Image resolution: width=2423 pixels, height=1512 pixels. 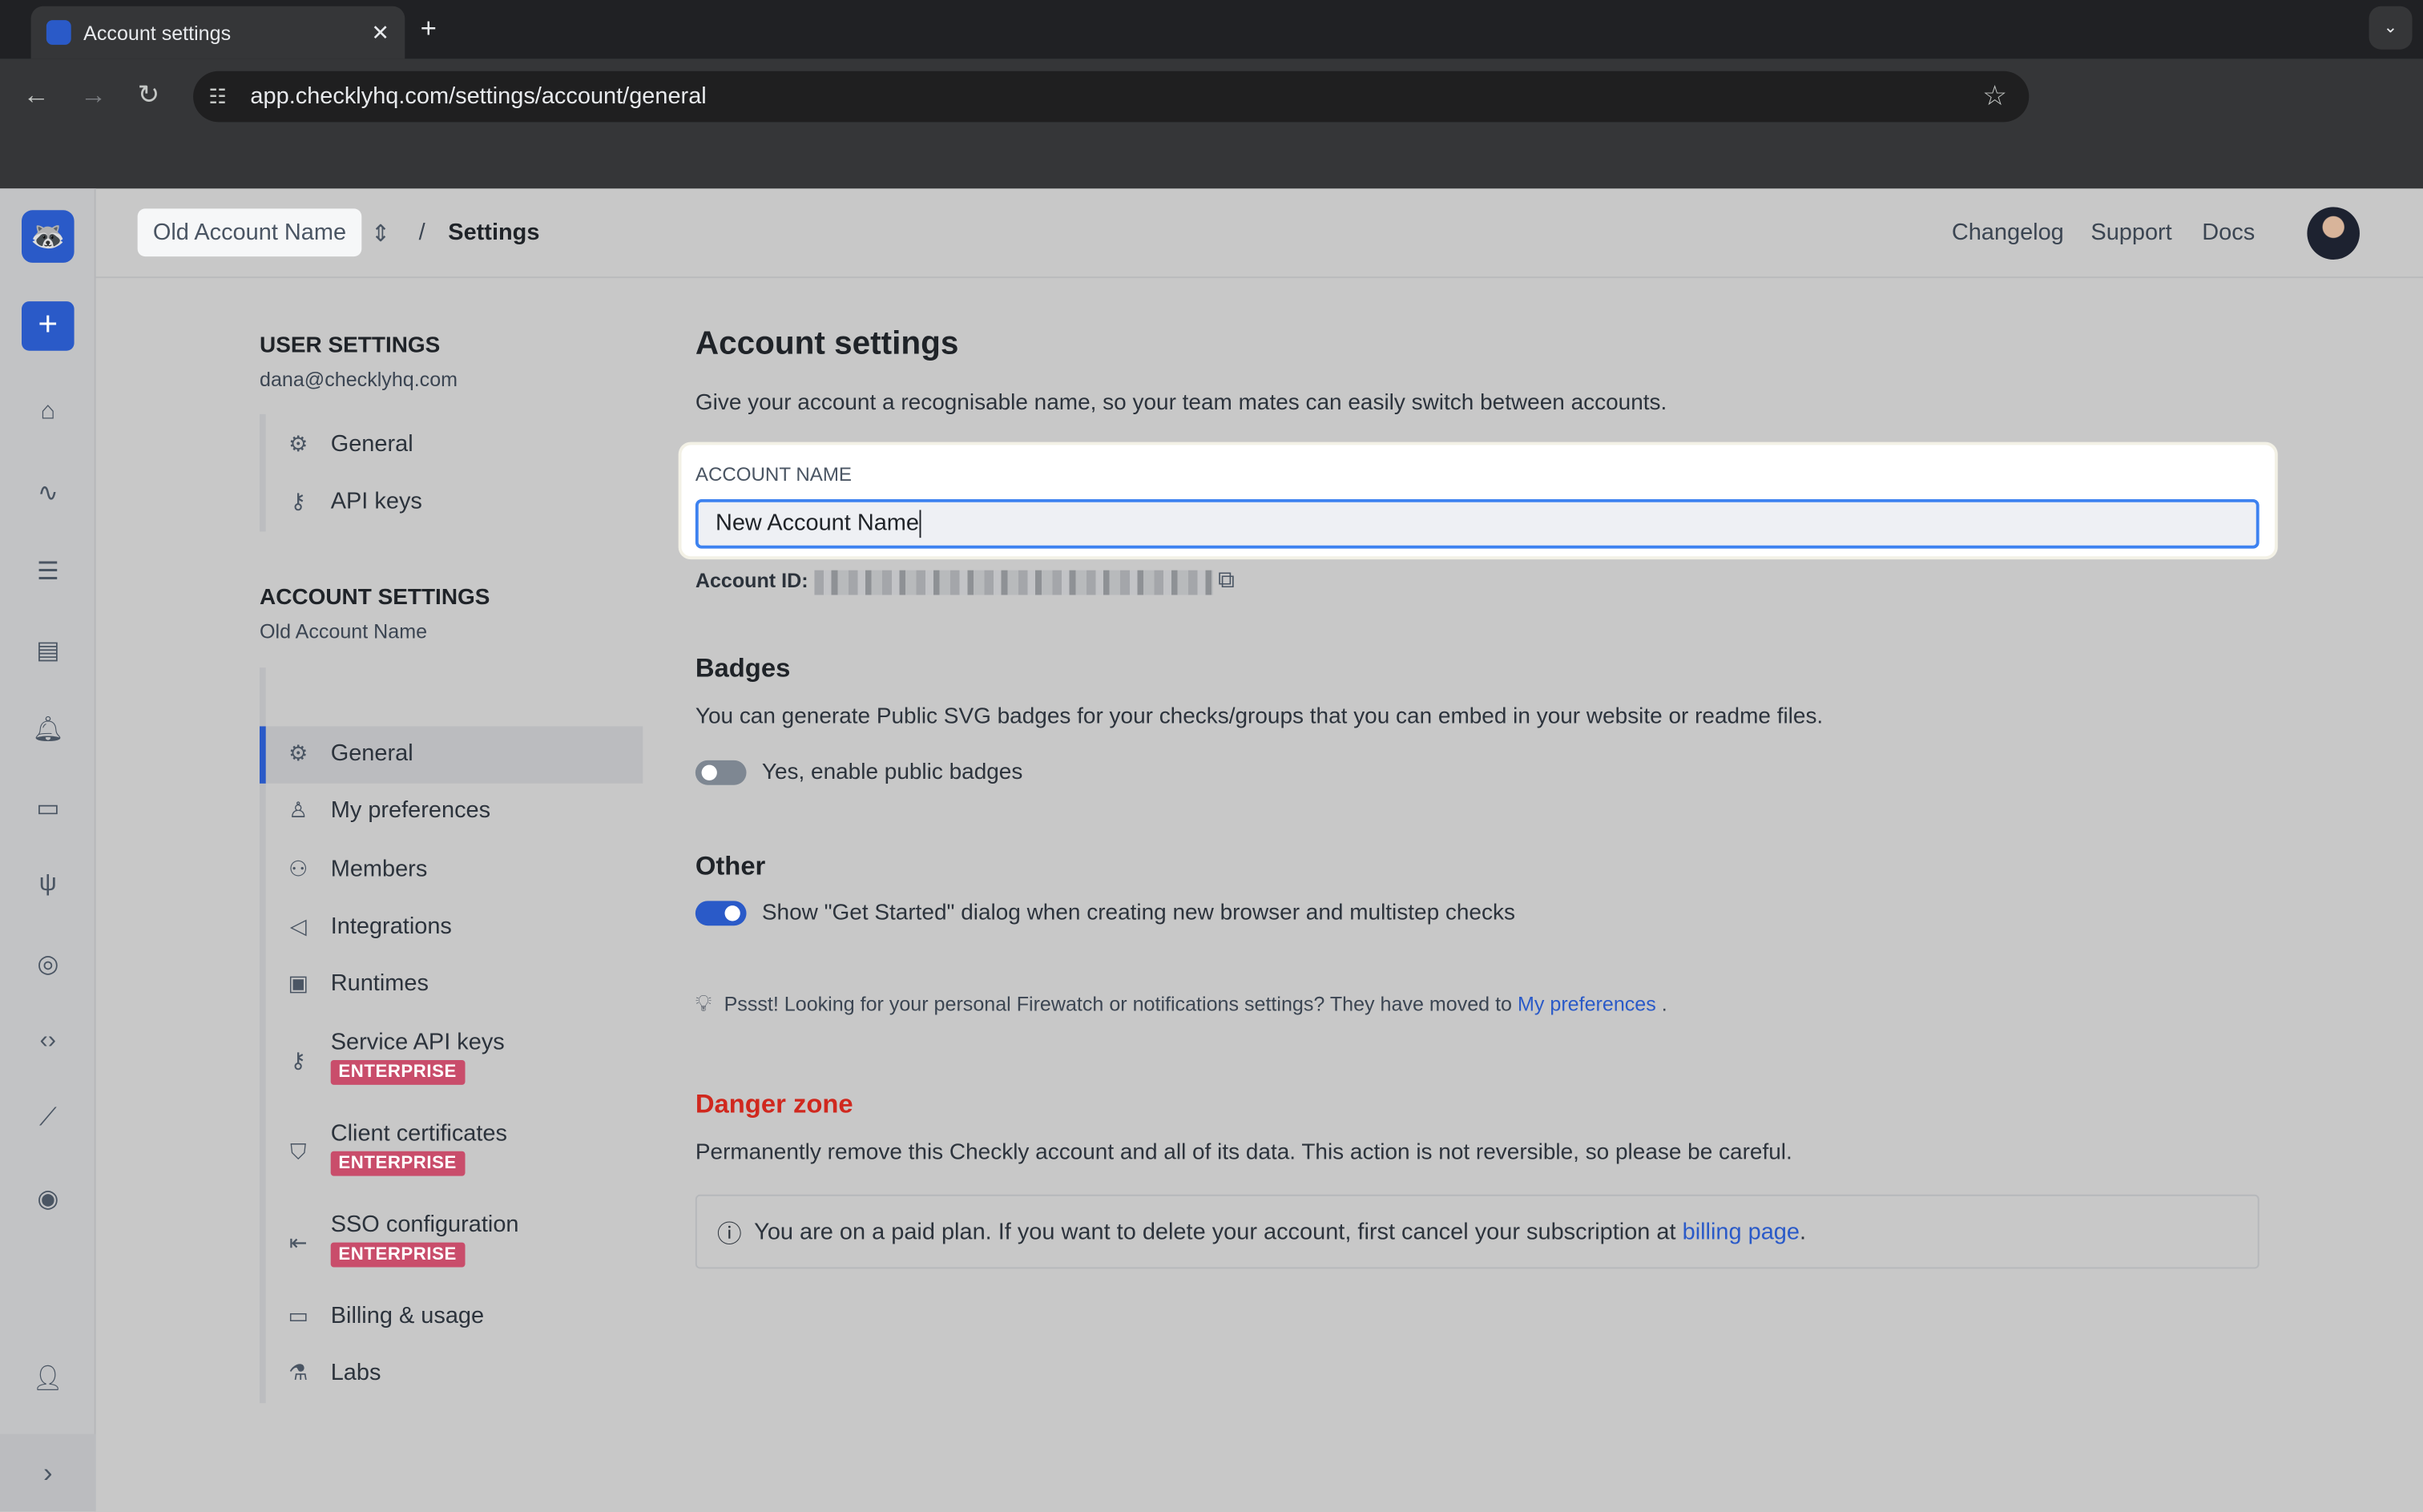 I want to click on user-settings-heading: USER SETTINGS, so click(x=350, y=346).